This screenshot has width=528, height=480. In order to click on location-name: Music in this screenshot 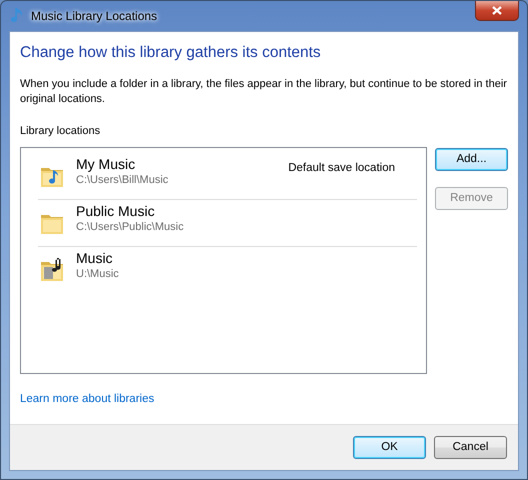, I will do `click(95, 259)`.